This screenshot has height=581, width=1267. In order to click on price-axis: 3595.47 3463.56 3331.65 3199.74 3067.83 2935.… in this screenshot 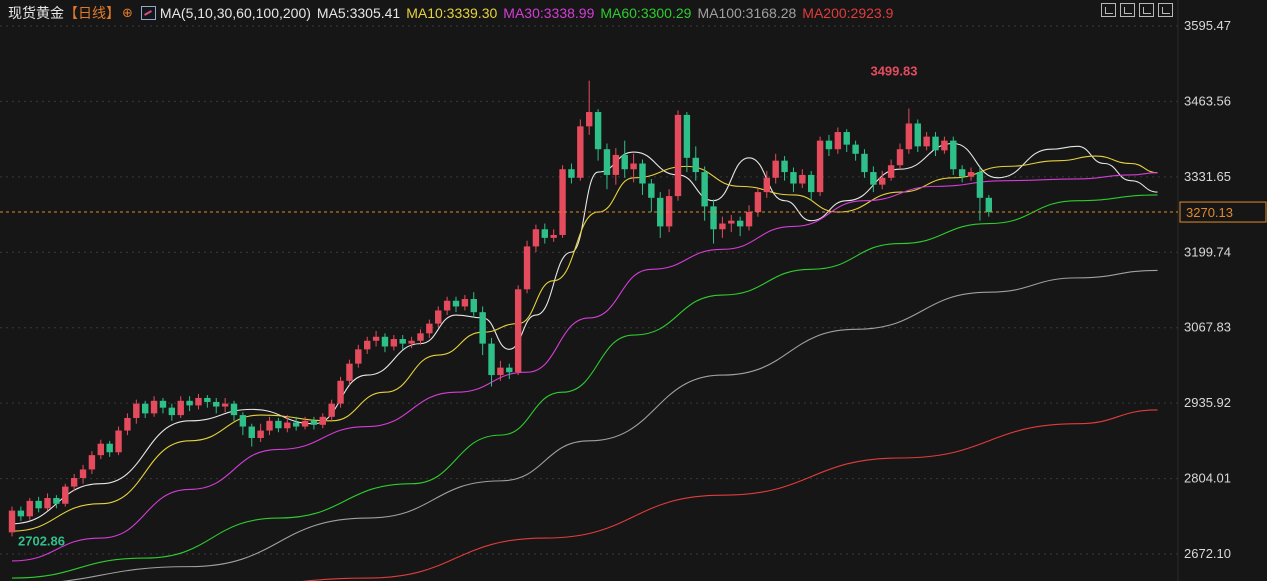, I will do `click(1207, 289)`.